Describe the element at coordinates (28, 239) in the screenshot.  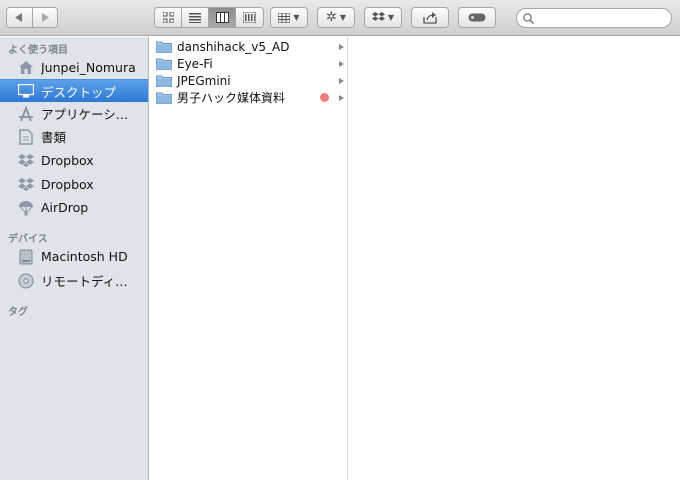
I see `devices-section-title: デバイス` at that location.